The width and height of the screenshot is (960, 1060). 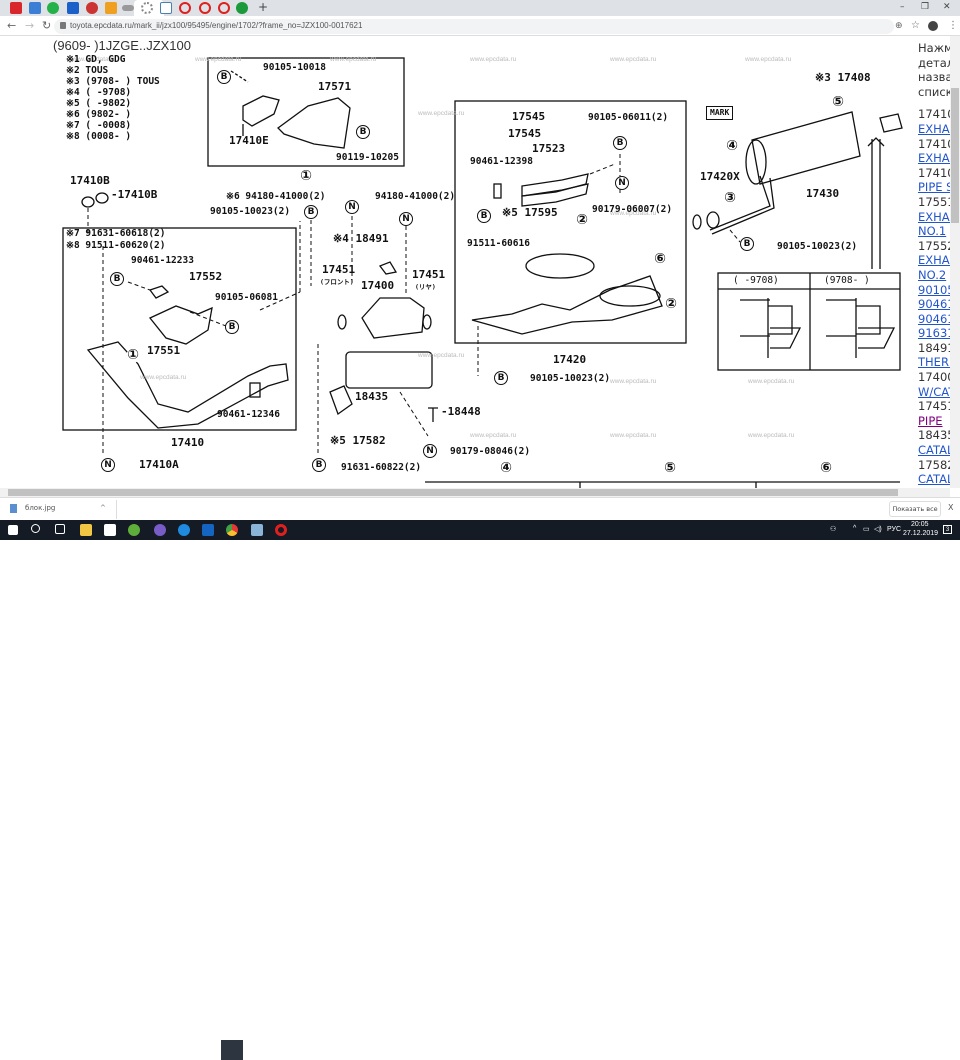 What do you see at coordinates (35, 528) in the screenshot?
I see `search-icon` at bounding box center [35, 528].